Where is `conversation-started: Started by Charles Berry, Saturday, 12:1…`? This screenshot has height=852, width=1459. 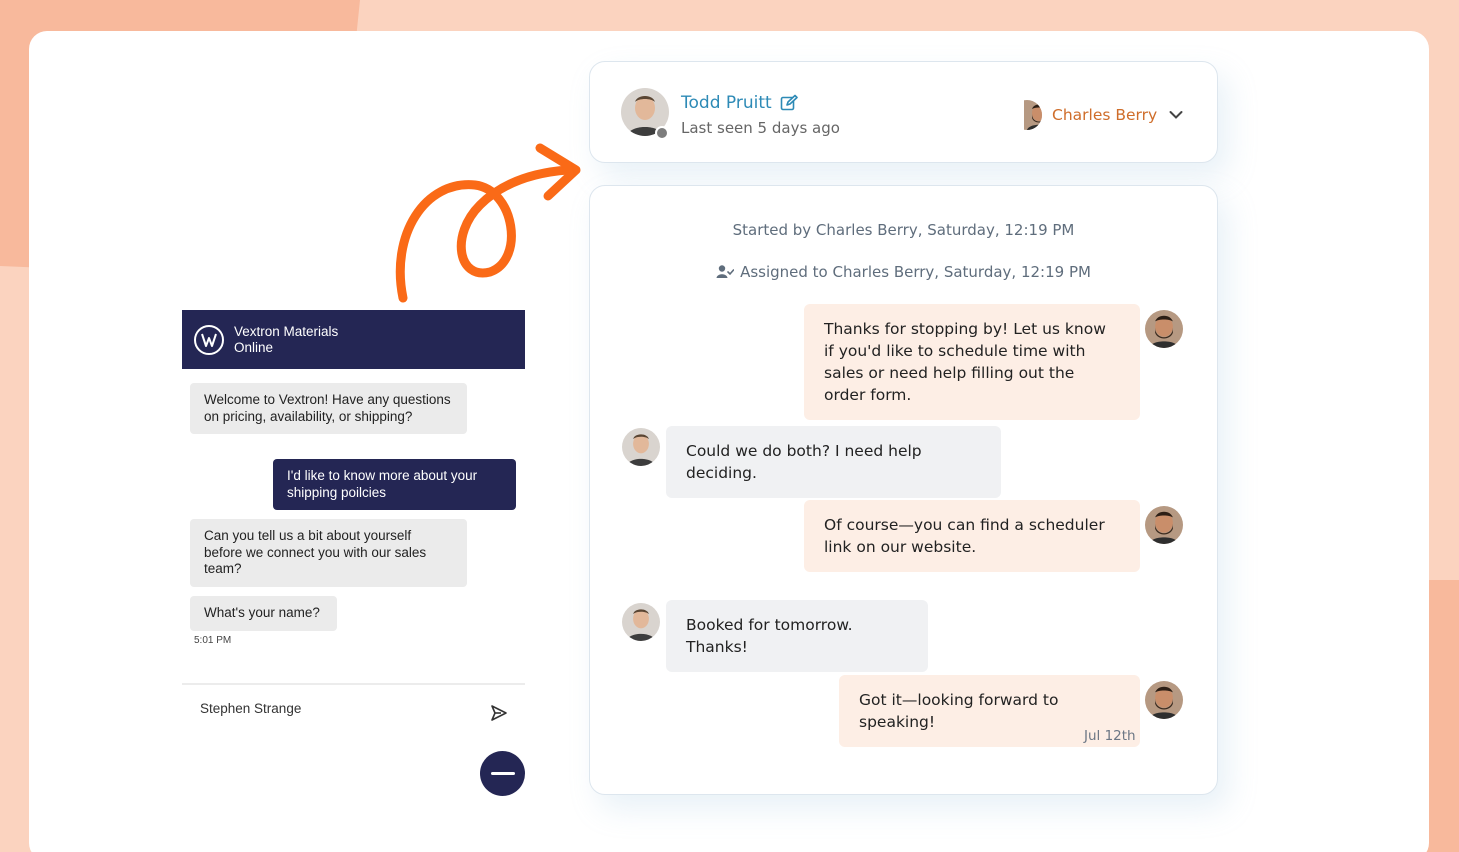 conversation-started: Started by Charles Berry, Saturday, 12:1… is located at coordinates (903, 230).